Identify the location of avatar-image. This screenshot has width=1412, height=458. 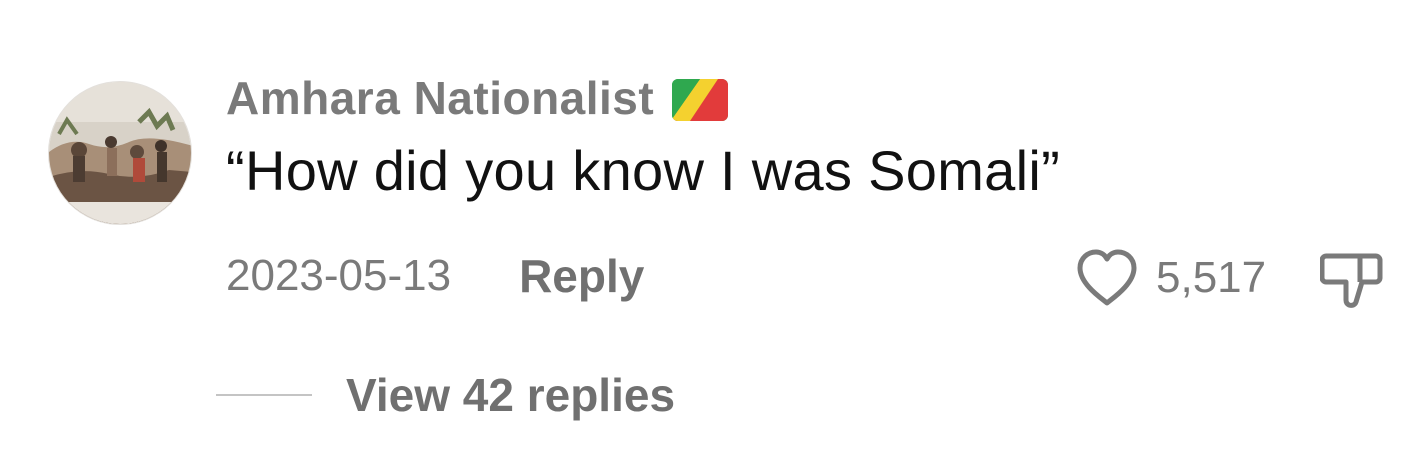
(120, 153).